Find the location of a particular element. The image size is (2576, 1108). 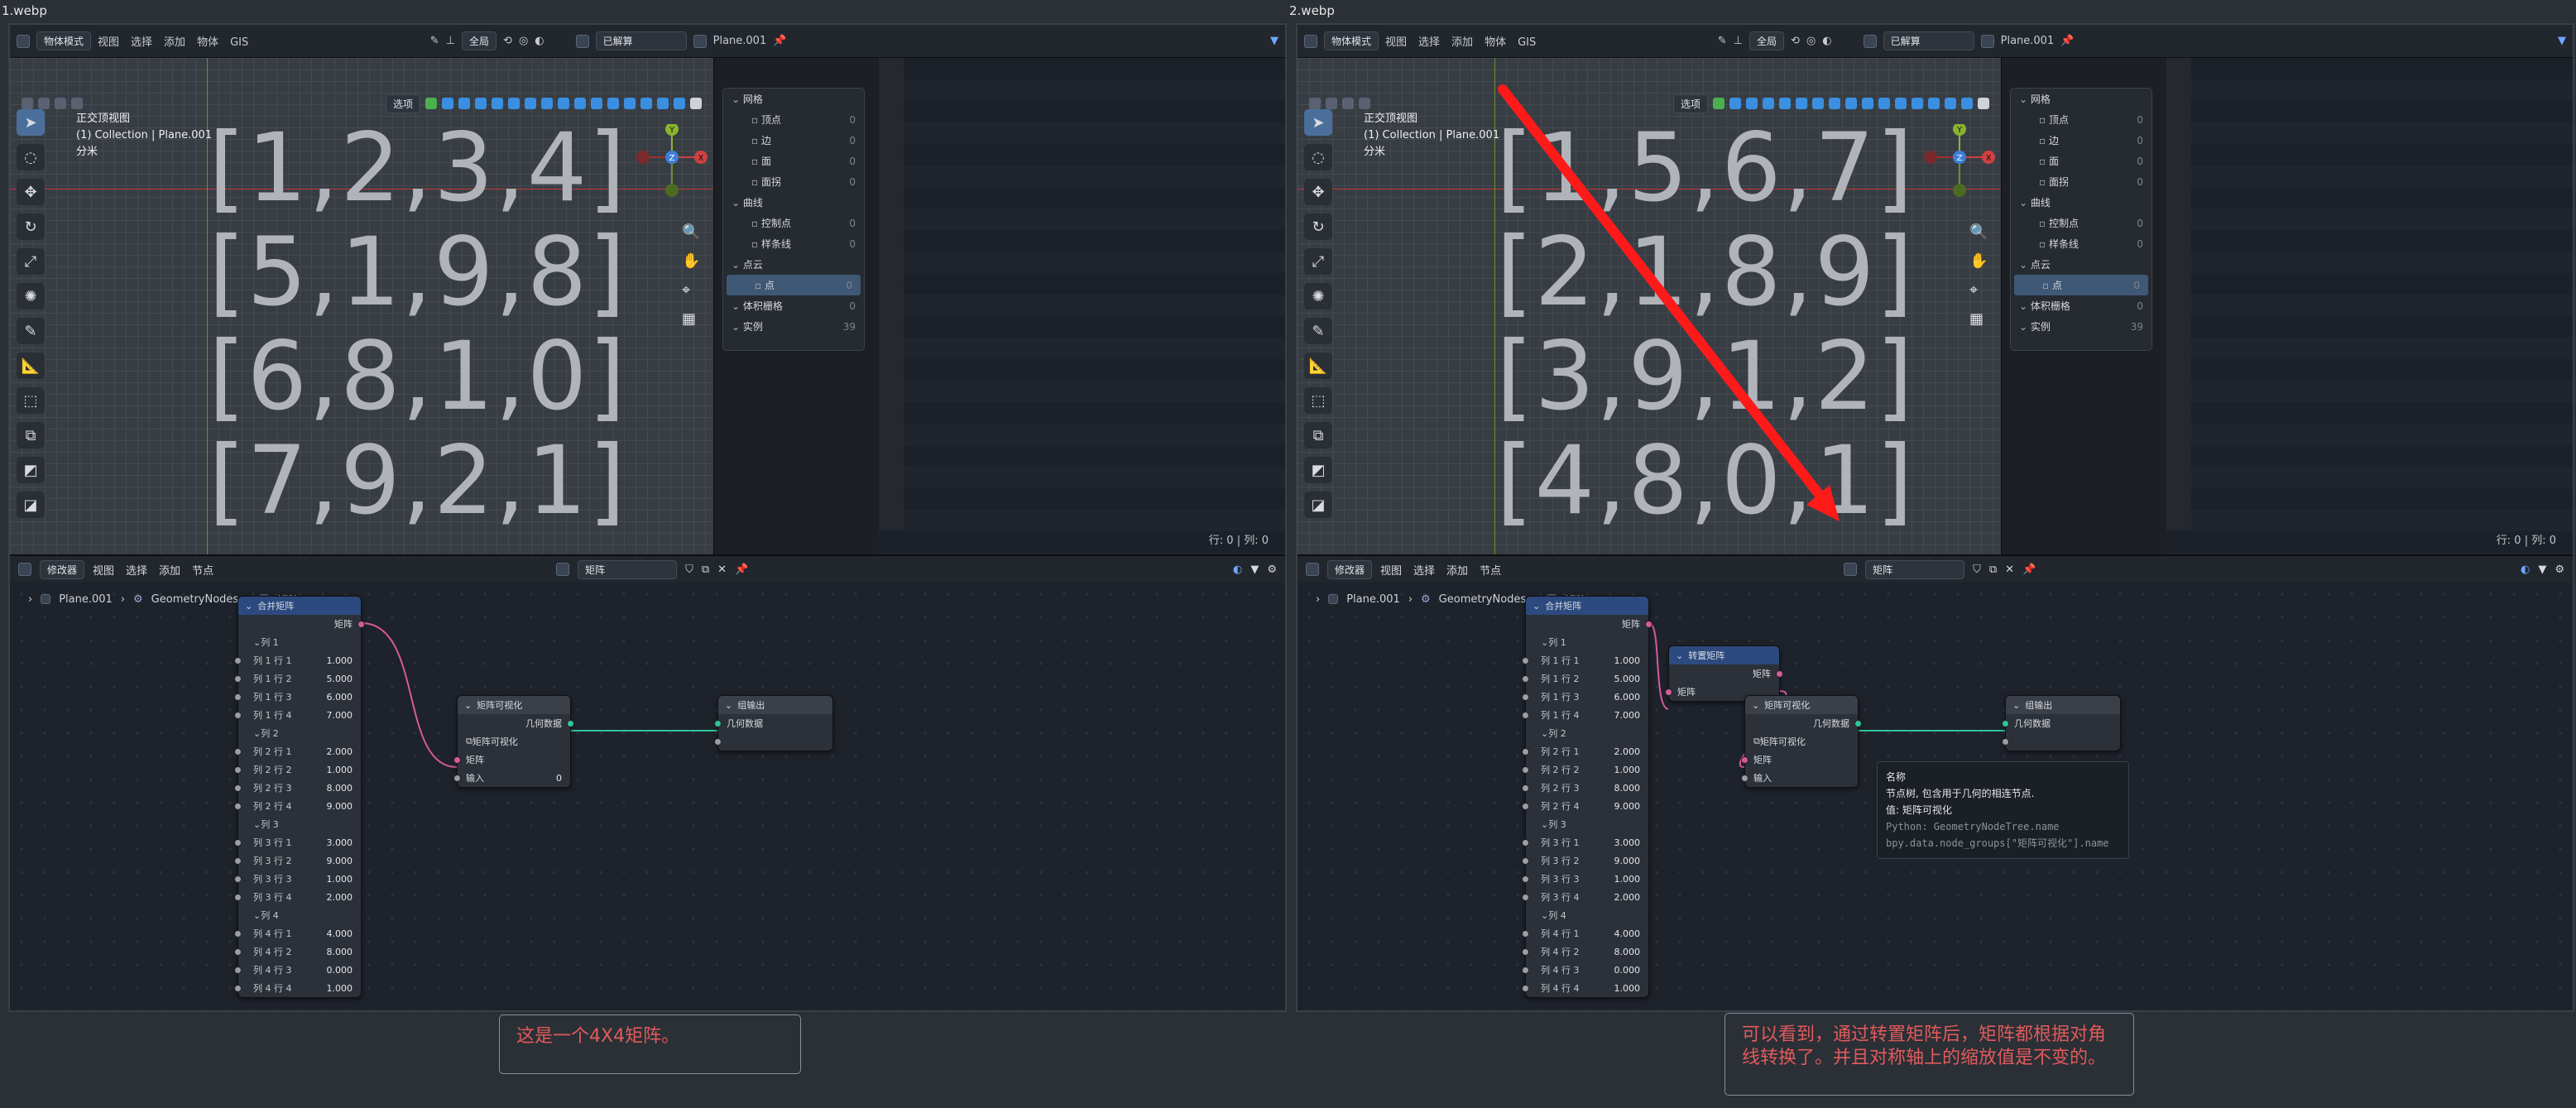

shield-icon is located at coordinates (597, 104).